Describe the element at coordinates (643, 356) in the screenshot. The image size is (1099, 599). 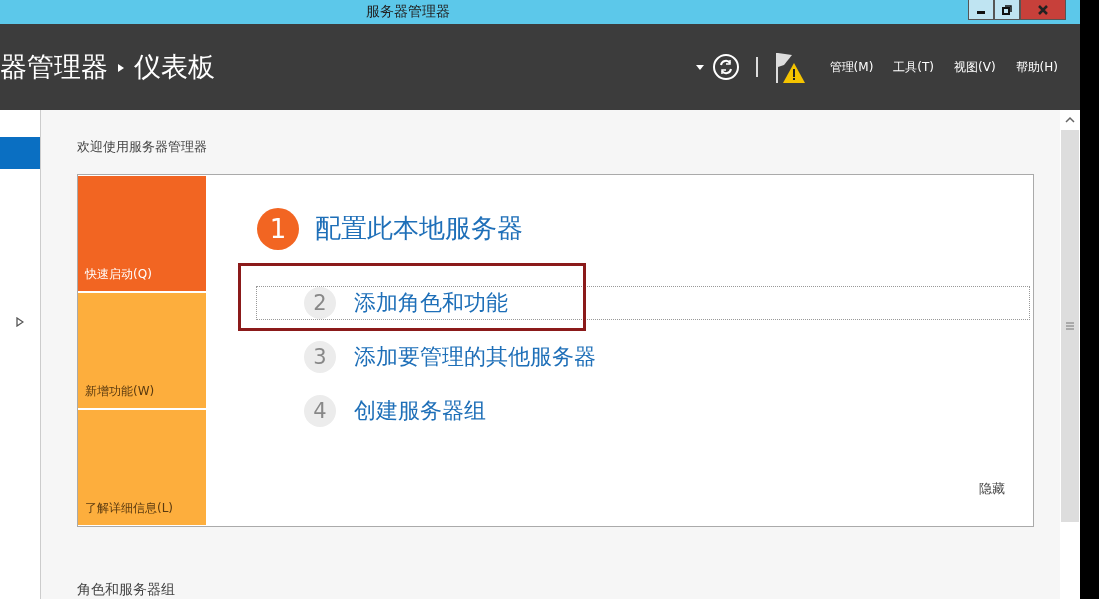
I see `step-link: 3 添加要管理的其他服务器` at that location.